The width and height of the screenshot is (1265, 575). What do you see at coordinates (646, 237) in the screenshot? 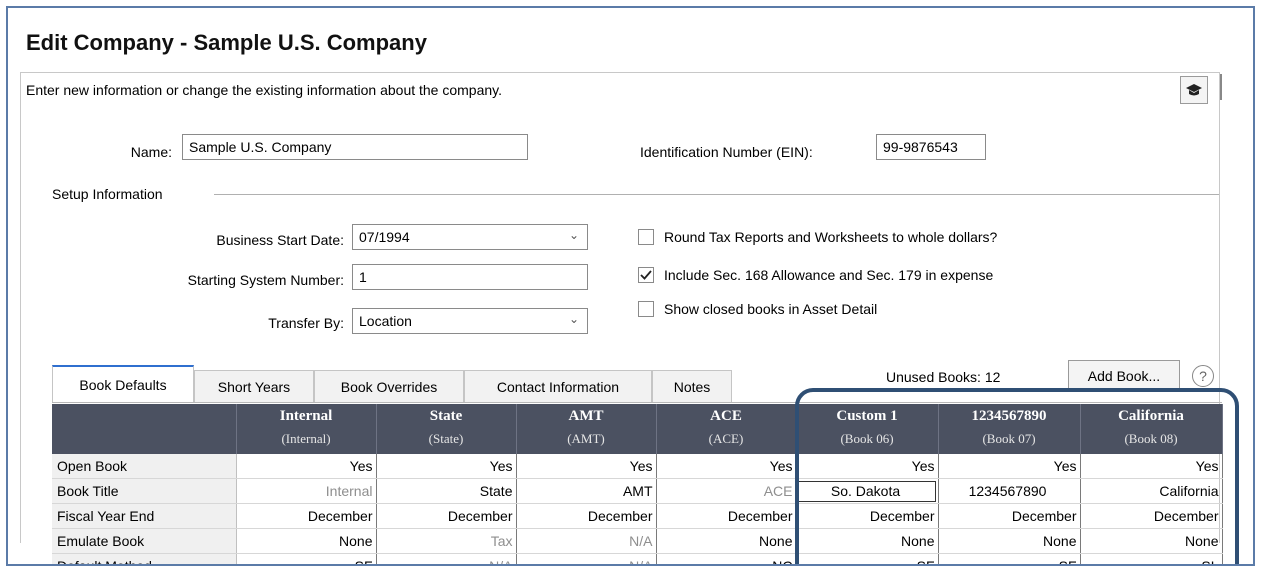
I see `round-tax-checkbox` at bounding box center [646, 237].